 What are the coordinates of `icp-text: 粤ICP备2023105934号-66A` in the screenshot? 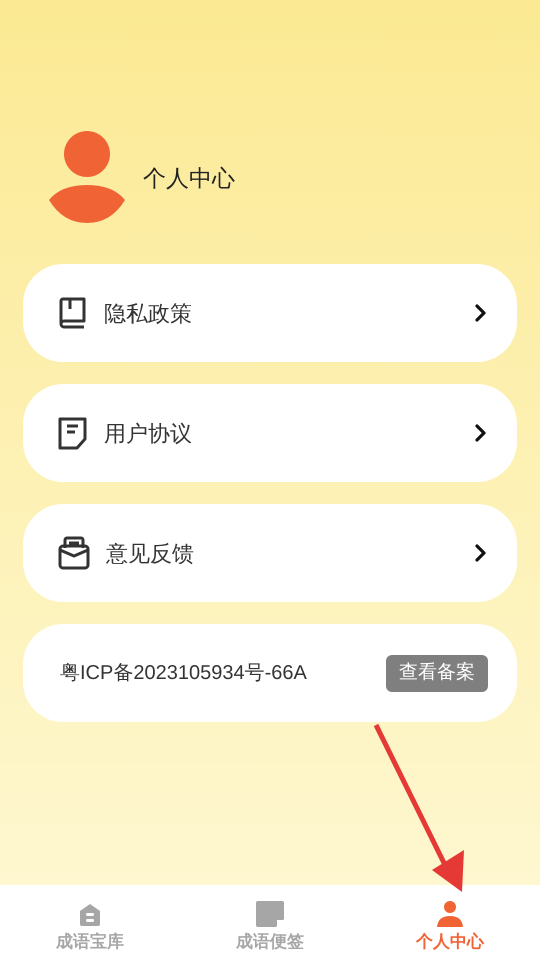 It's located at (183, 673).